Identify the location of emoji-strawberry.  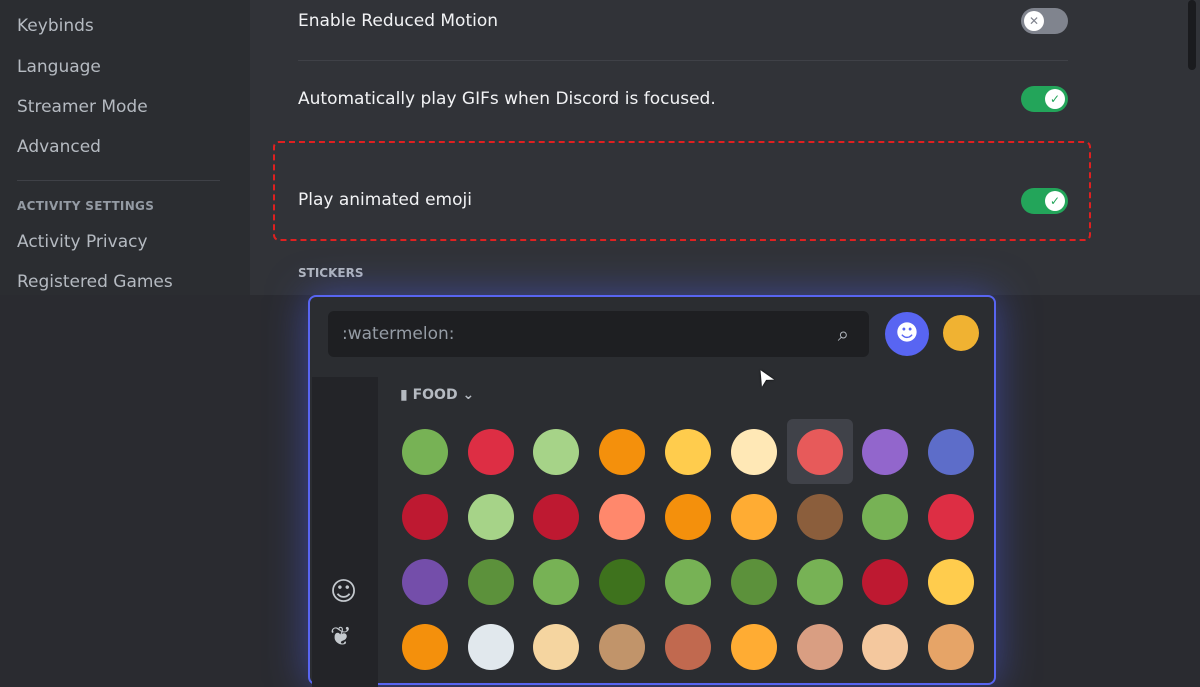
(425, 516).